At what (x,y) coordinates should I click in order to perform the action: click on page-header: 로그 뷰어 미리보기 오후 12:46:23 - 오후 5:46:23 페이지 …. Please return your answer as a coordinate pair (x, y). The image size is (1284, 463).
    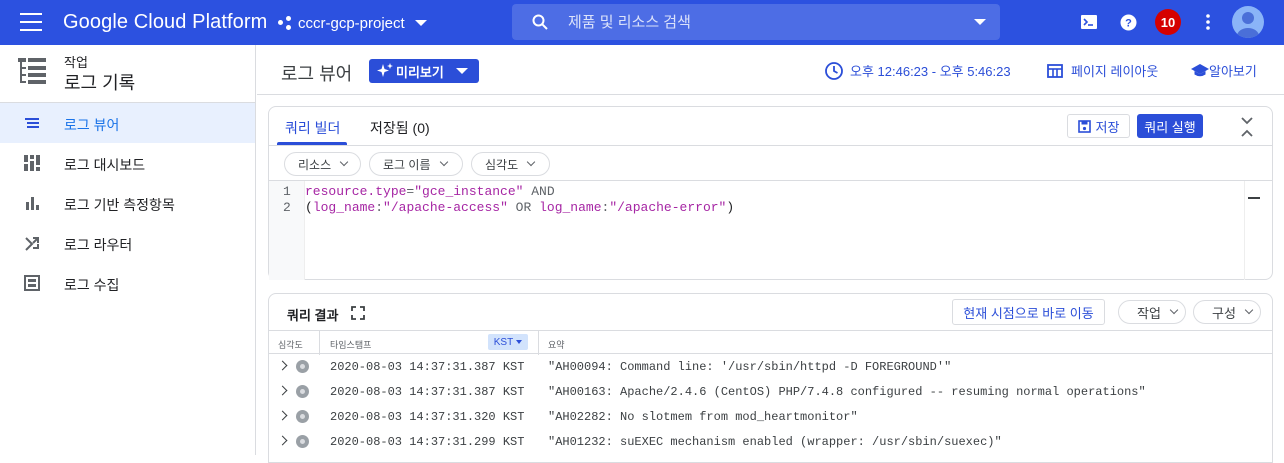
    Looking at the image, I should click on (770, 70).